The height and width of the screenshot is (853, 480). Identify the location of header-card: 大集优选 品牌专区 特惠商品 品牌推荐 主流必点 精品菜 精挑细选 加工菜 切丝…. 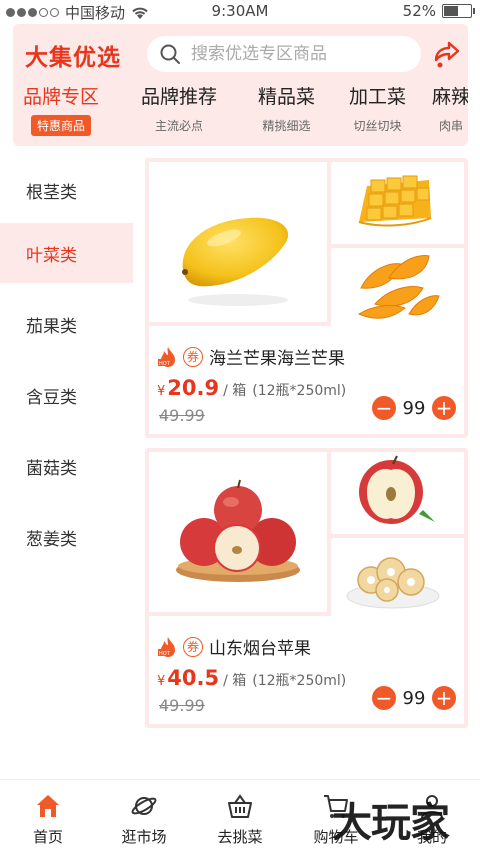
(240, 85).